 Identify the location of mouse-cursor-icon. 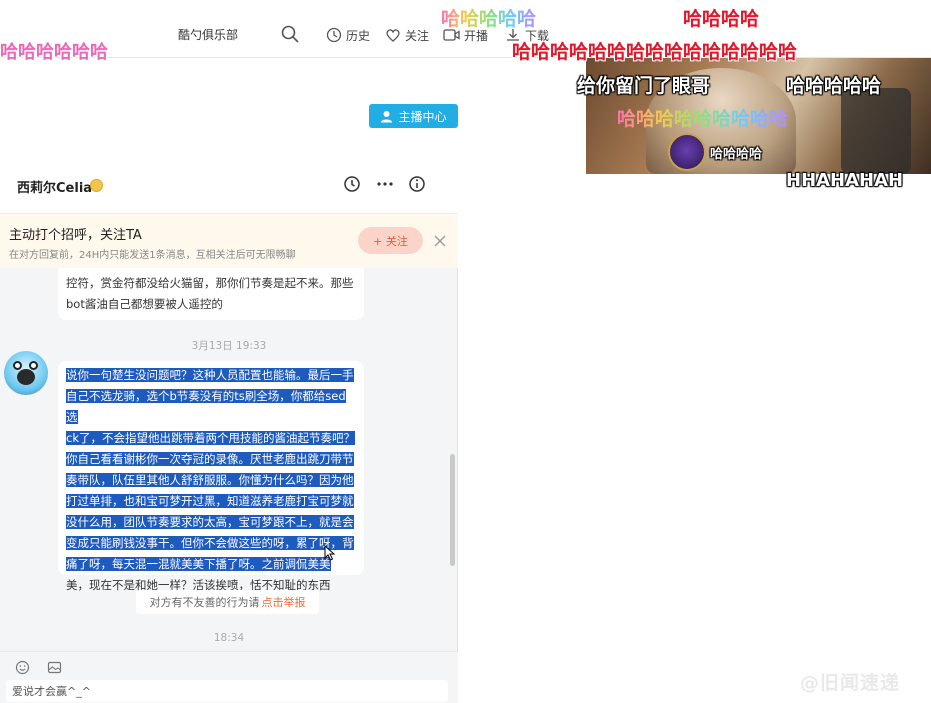
(330, 553).